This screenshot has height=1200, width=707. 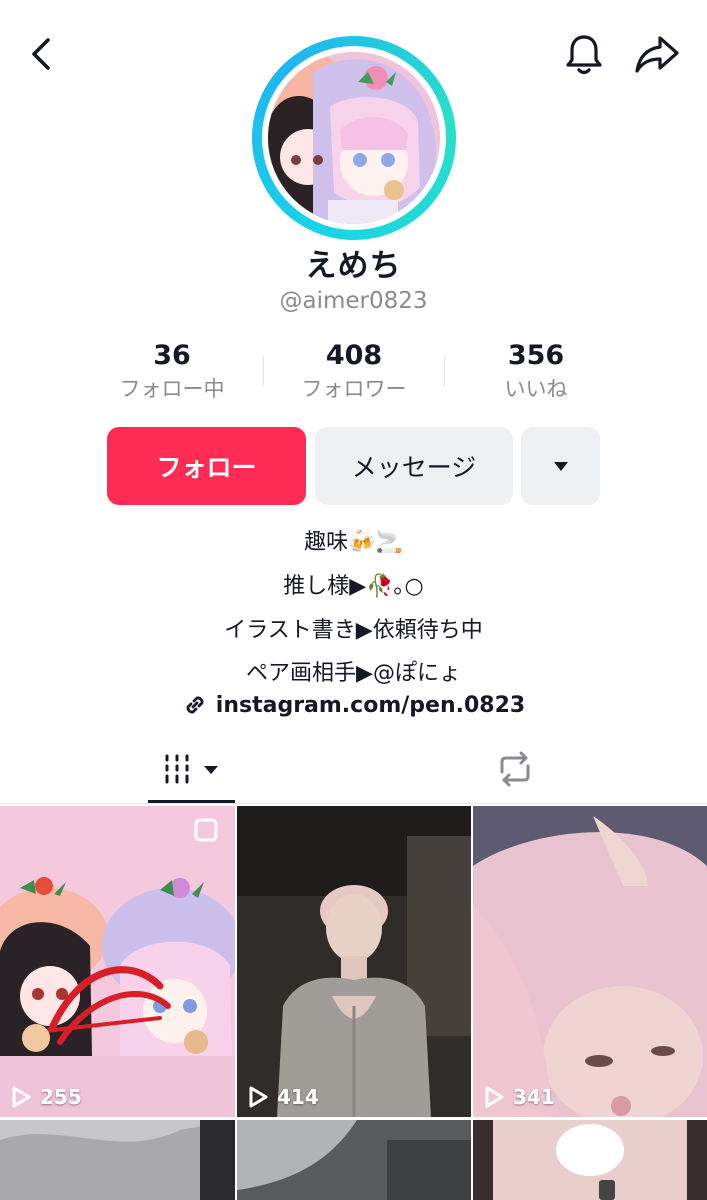 I want to click on likes-label: いいね, so click(x=536, y=389).